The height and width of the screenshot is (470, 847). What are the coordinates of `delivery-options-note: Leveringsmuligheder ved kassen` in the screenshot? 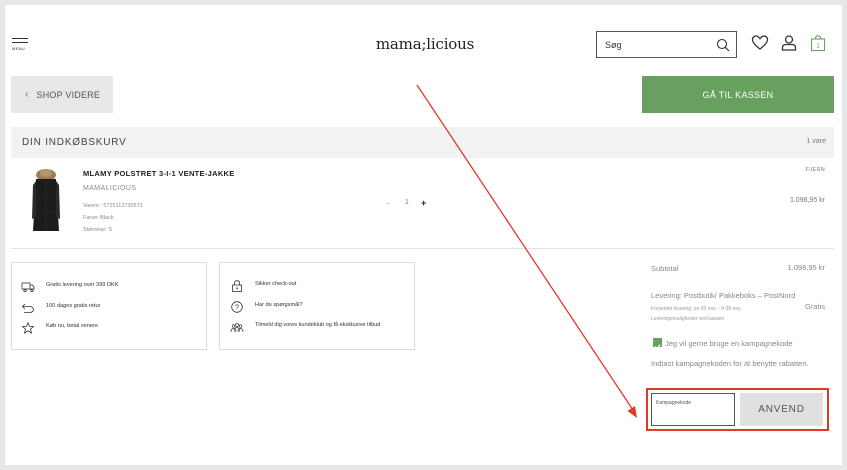 It's located at (688, 319).